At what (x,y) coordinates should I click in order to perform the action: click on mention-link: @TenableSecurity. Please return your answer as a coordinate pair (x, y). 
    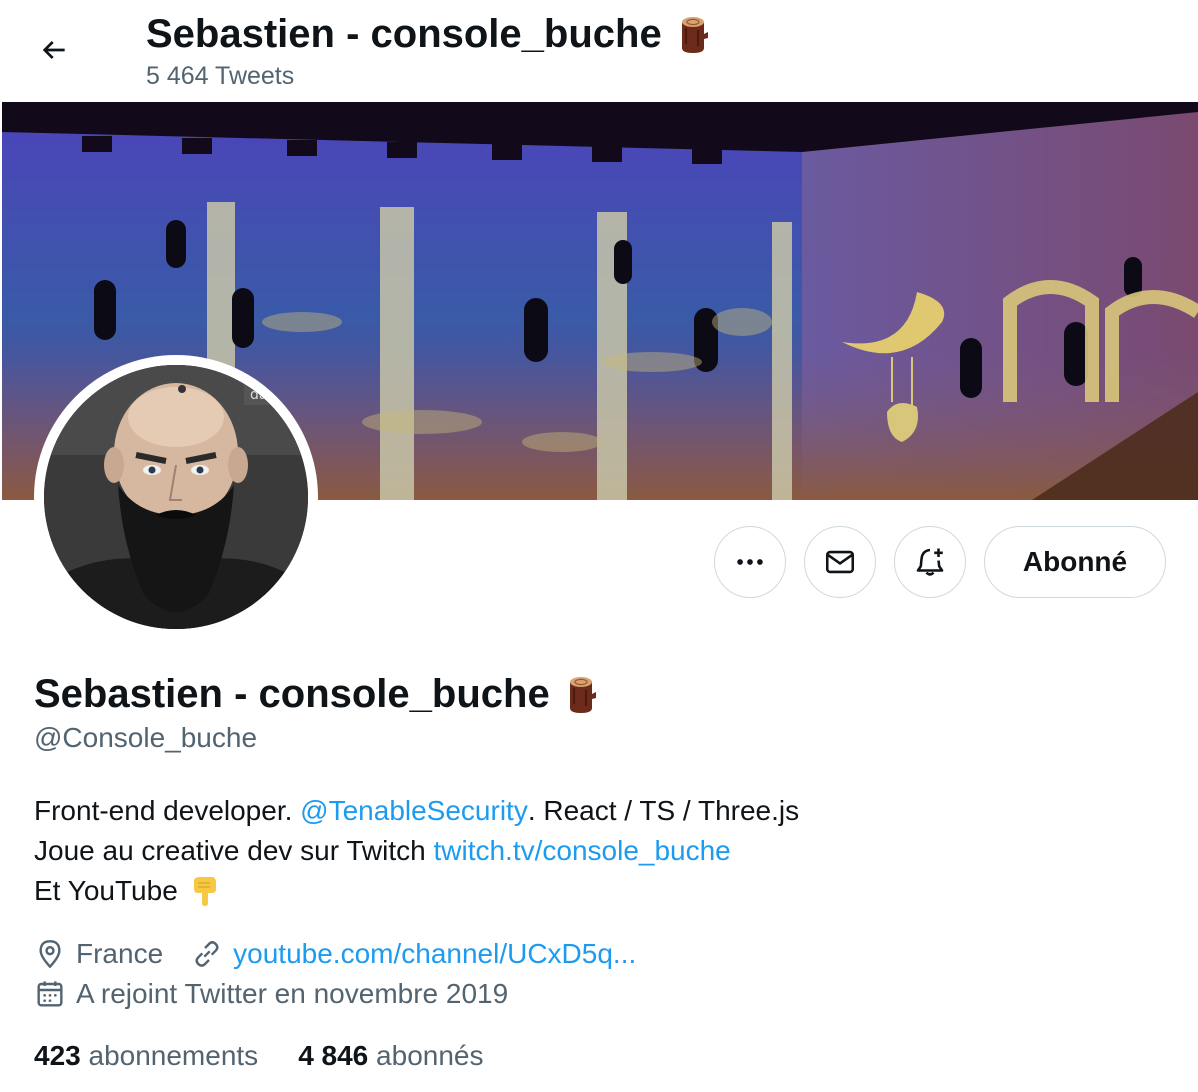
    Looking at the image, I should click on (414, 811).